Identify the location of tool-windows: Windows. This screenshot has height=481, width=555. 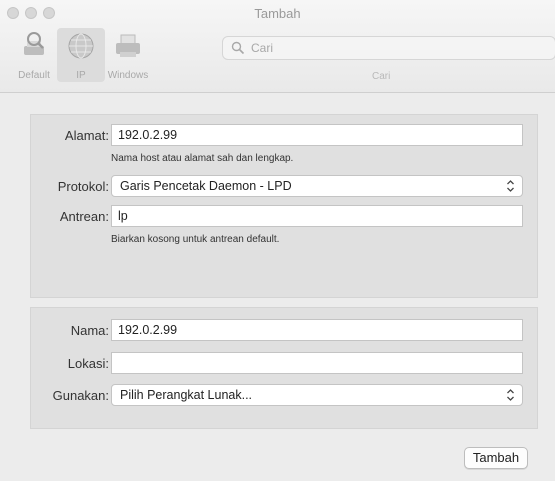
(128, 55).